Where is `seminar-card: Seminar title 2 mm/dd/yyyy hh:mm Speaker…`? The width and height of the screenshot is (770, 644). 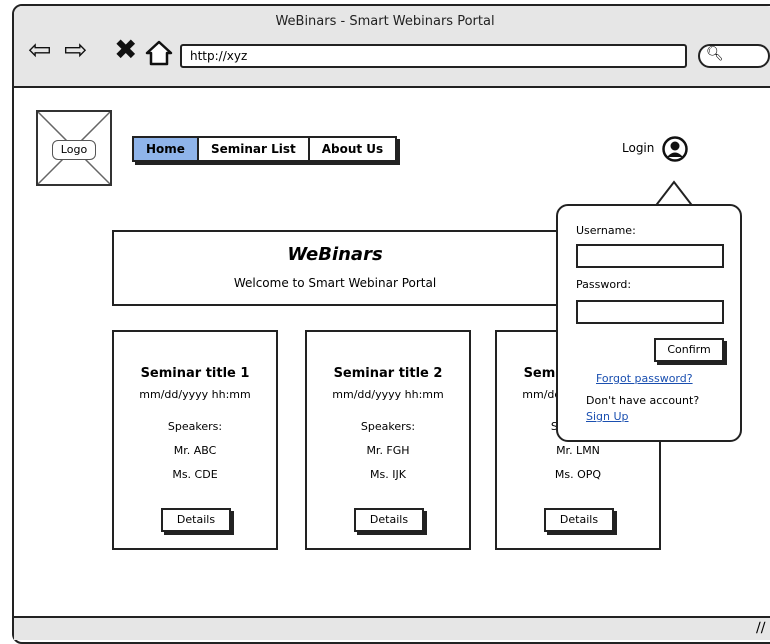 seminar-card: Seminar title 2 mm/dd/yyyy hh:mm Speaker… is located at coordinates (388, 440).